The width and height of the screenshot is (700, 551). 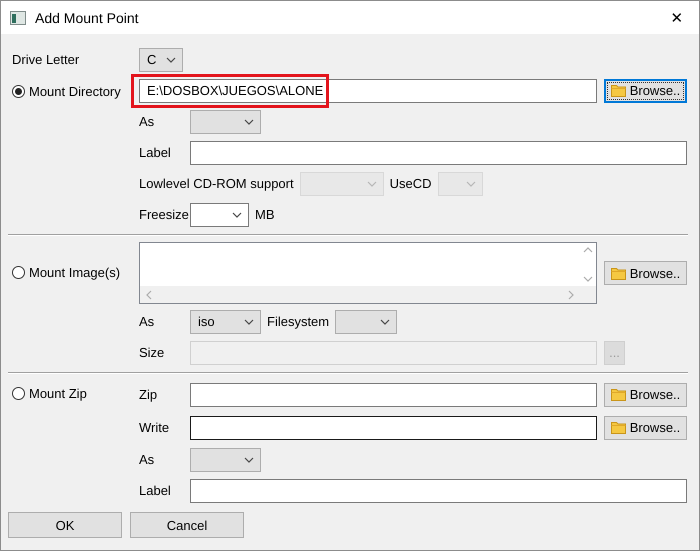 What do you see at coordinates (187, 525) in the screenshot?
I see `dialog-button: Cancel` at bounding box center [187, 525].